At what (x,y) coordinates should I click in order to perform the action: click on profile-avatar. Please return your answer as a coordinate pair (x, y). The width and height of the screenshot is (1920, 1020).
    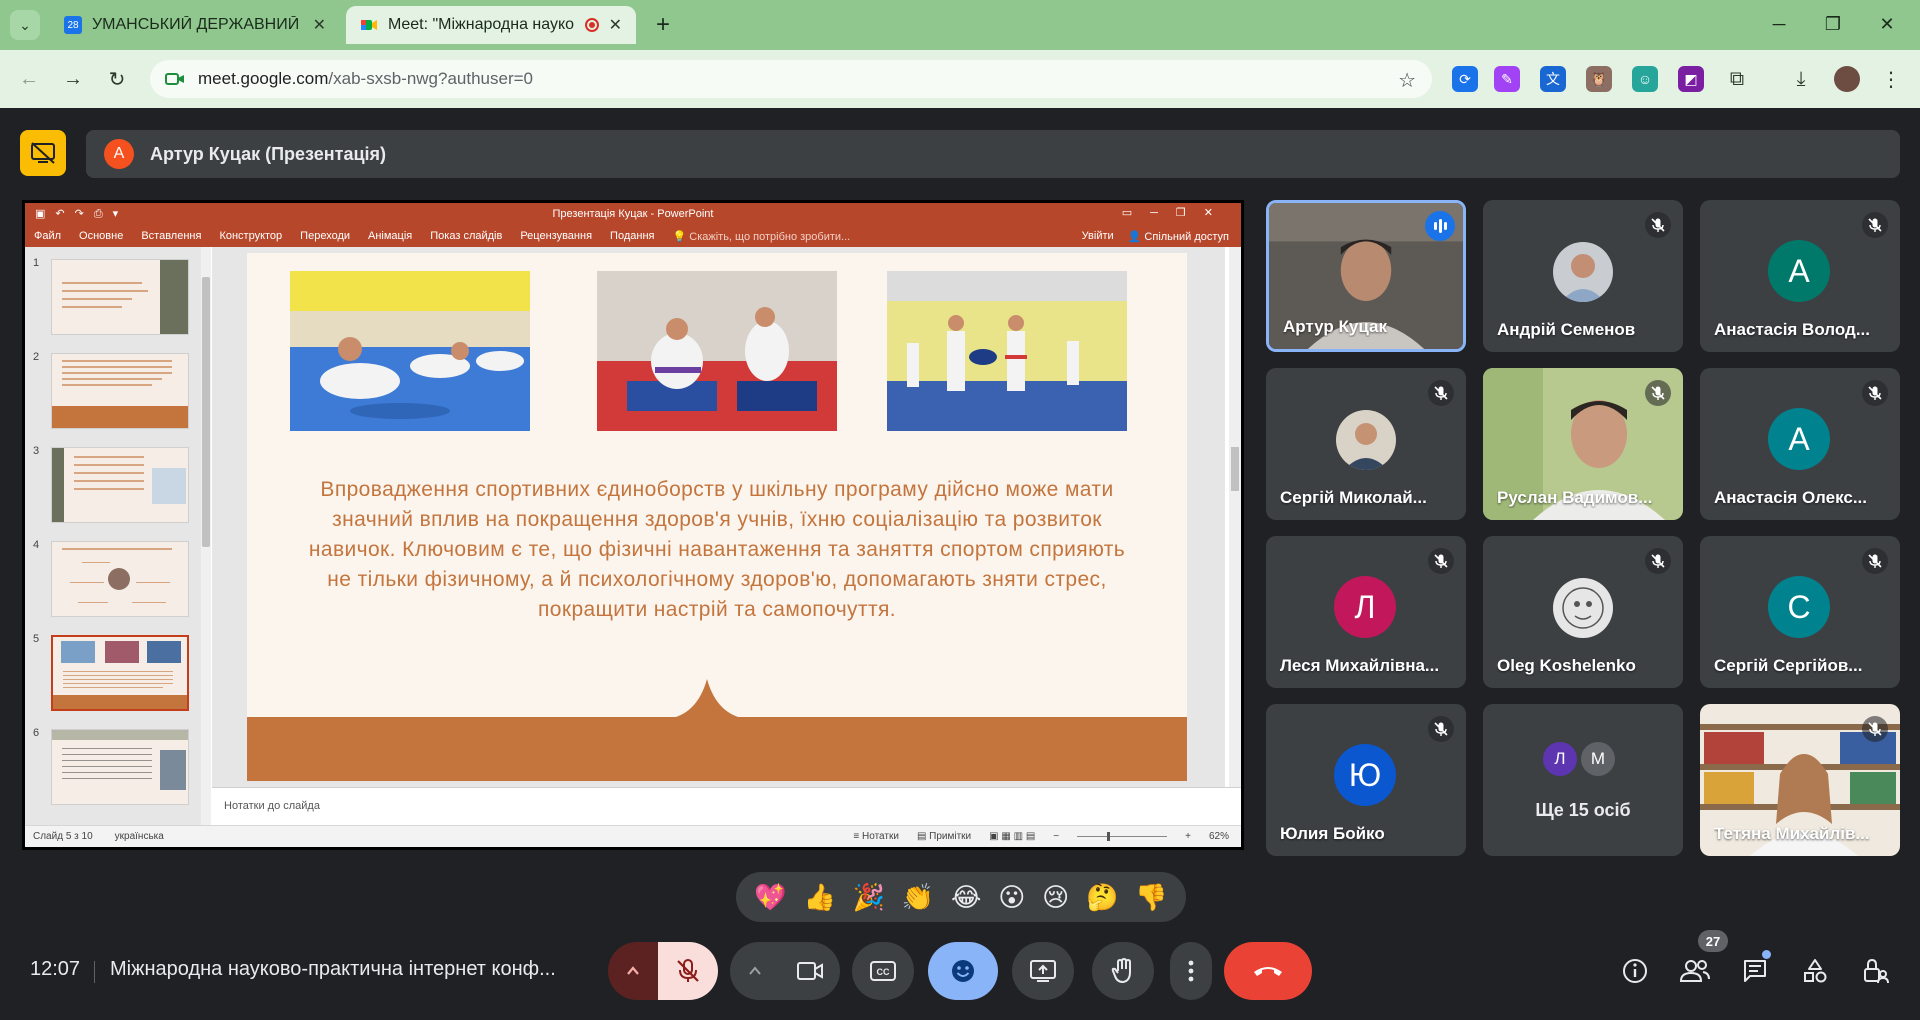
    Looking at the image, I should click on (1847, 79).